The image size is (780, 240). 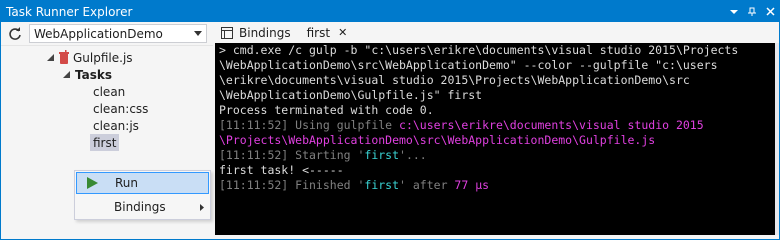 What do you see at coordinates (227, 32) in the screenshot?
I see `bindings-icon` at bounding box center [227, 32].